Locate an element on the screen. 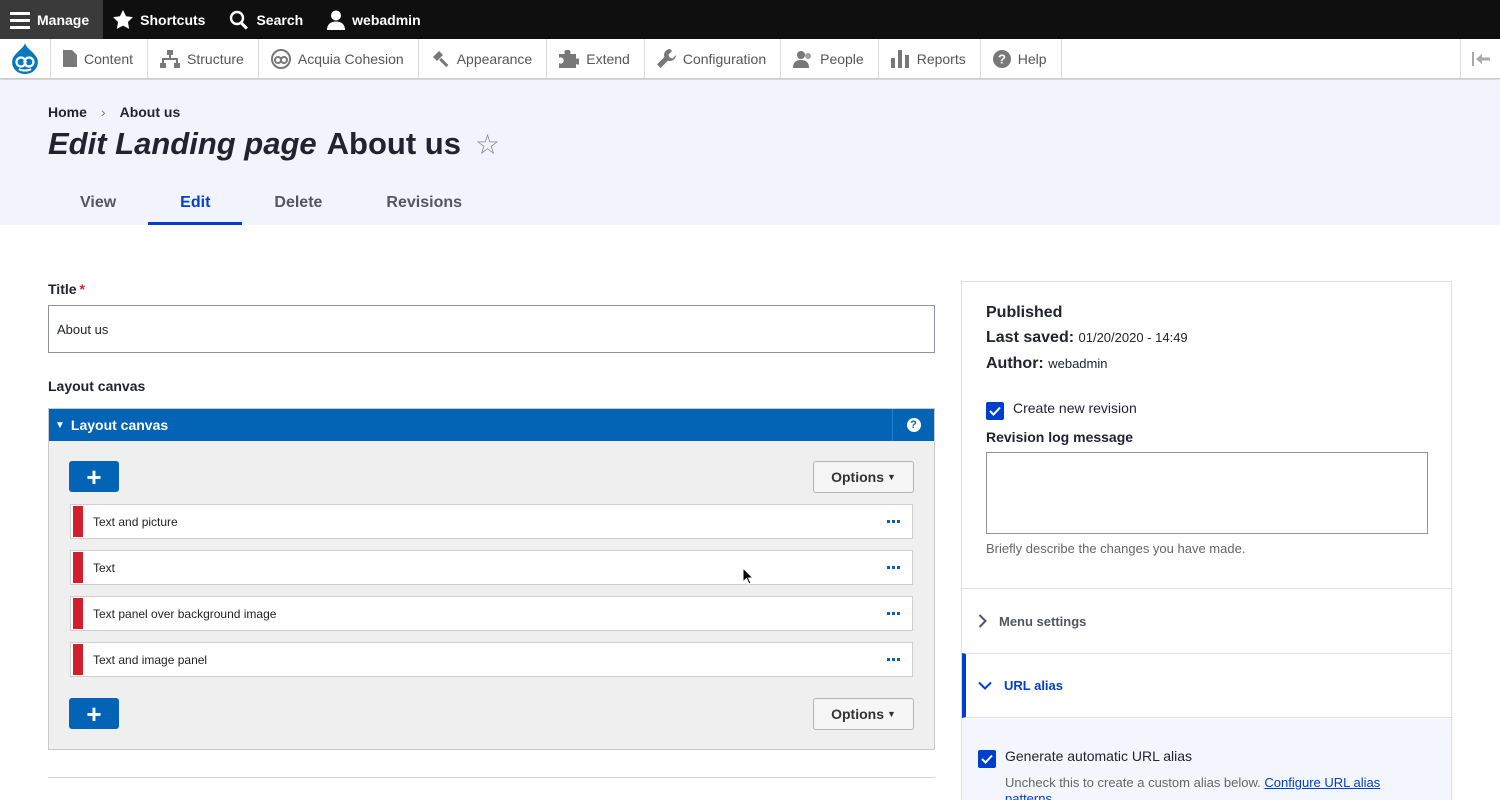  caret-down-icon: ▼ is located at coordinates (891, 714).